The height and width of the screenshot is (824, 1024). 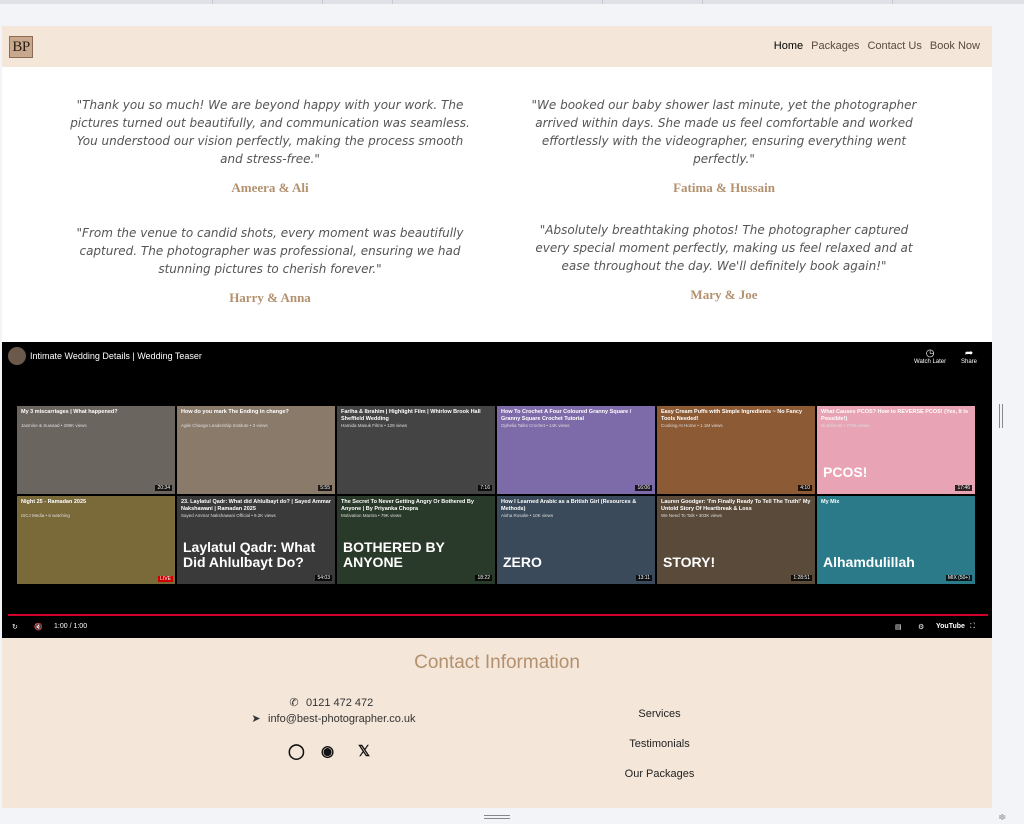 I want to click on fullscreen-icon: ⛶, so click(x=972, y=627).